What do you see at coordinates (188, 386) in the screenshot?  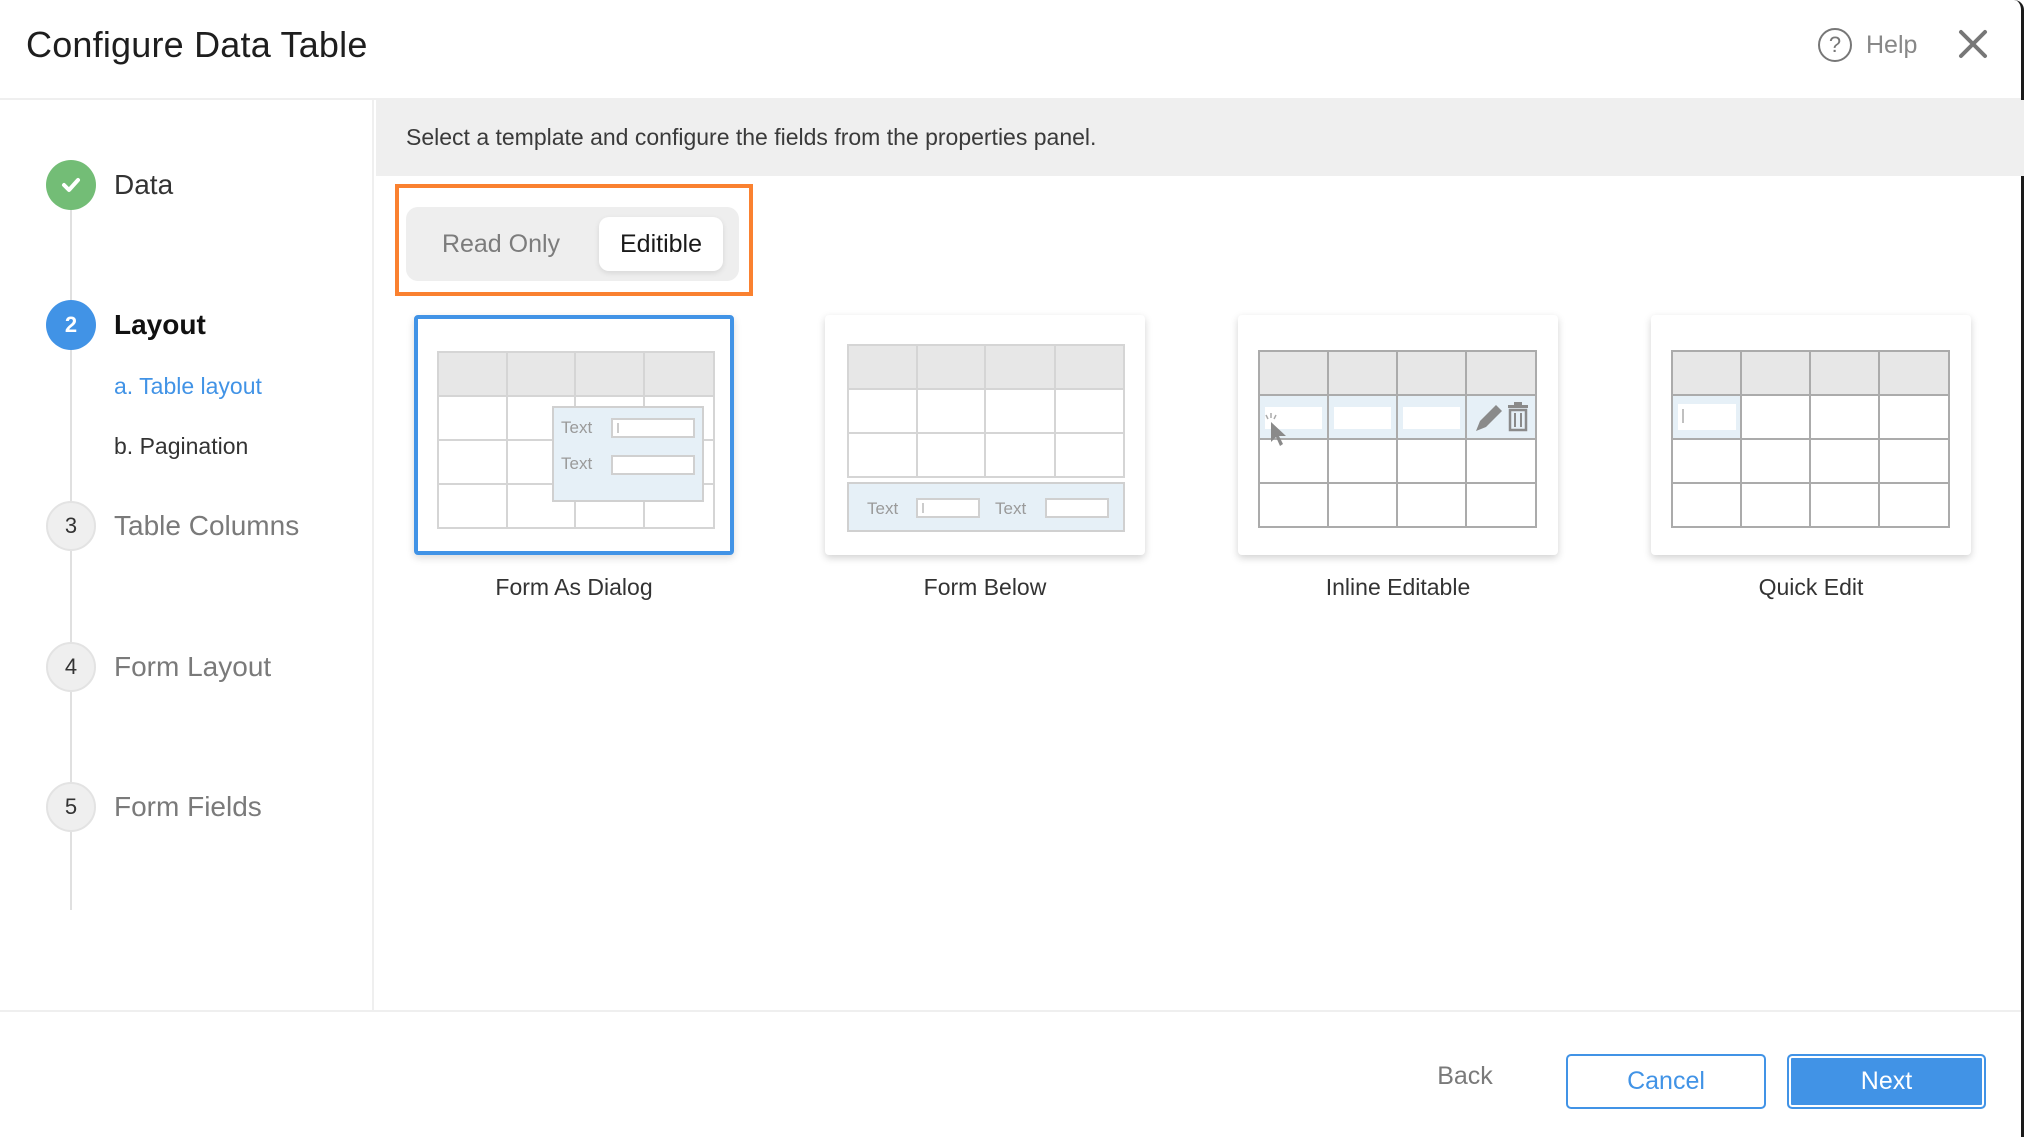 I see `substep-table-layout: a. Table layout` at bounding box center [188, 386].